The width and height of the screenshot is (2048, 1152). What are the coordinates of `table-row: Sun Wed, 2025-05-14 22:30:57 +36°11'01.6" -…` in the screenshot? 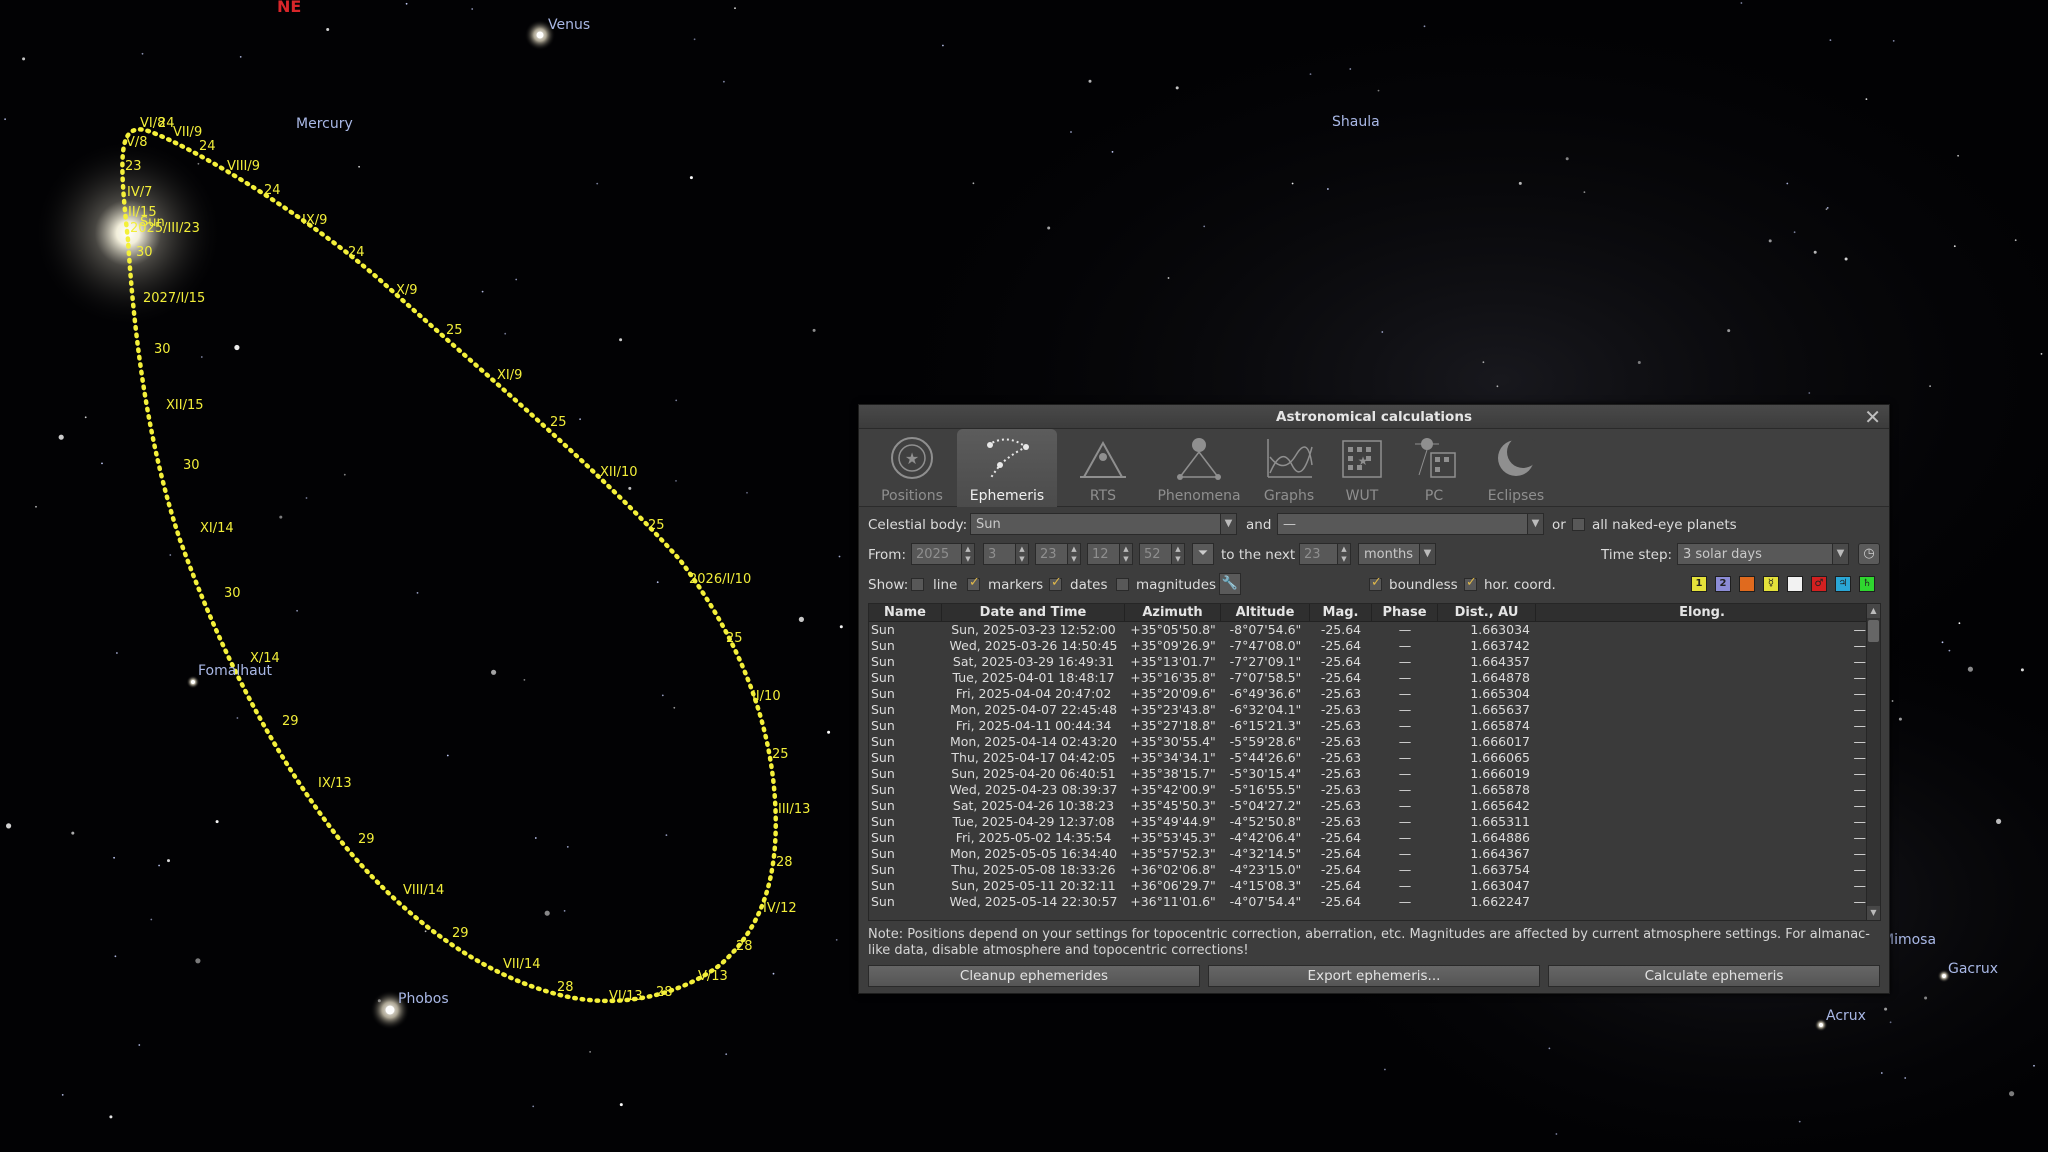 It's located at (1367, 902).